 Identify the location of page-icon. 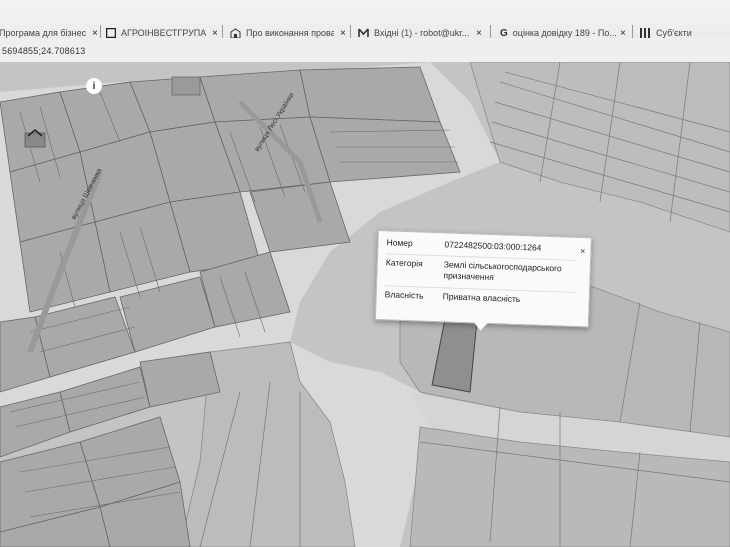
(111, 33).